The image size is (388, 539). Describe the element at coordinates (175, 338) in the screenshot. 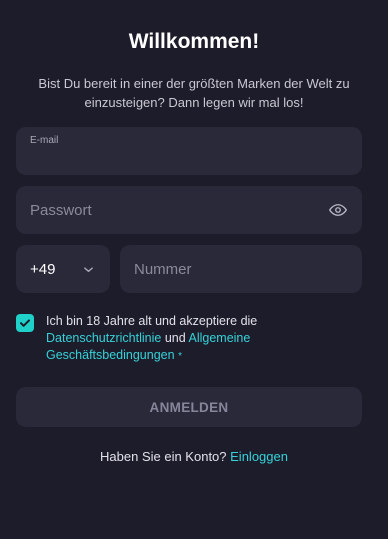

I see `consent-and: und` at that location.